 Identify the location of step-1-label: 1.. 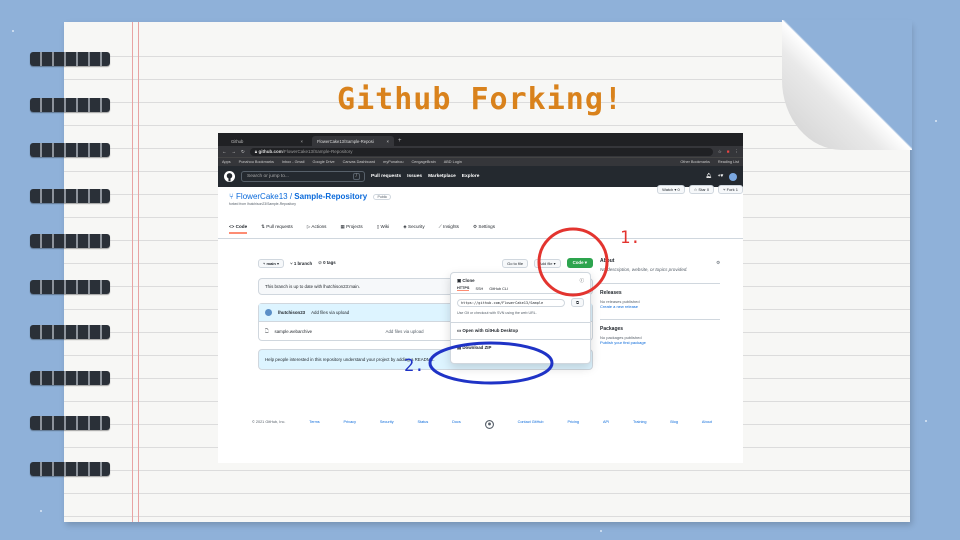
(630, 238).